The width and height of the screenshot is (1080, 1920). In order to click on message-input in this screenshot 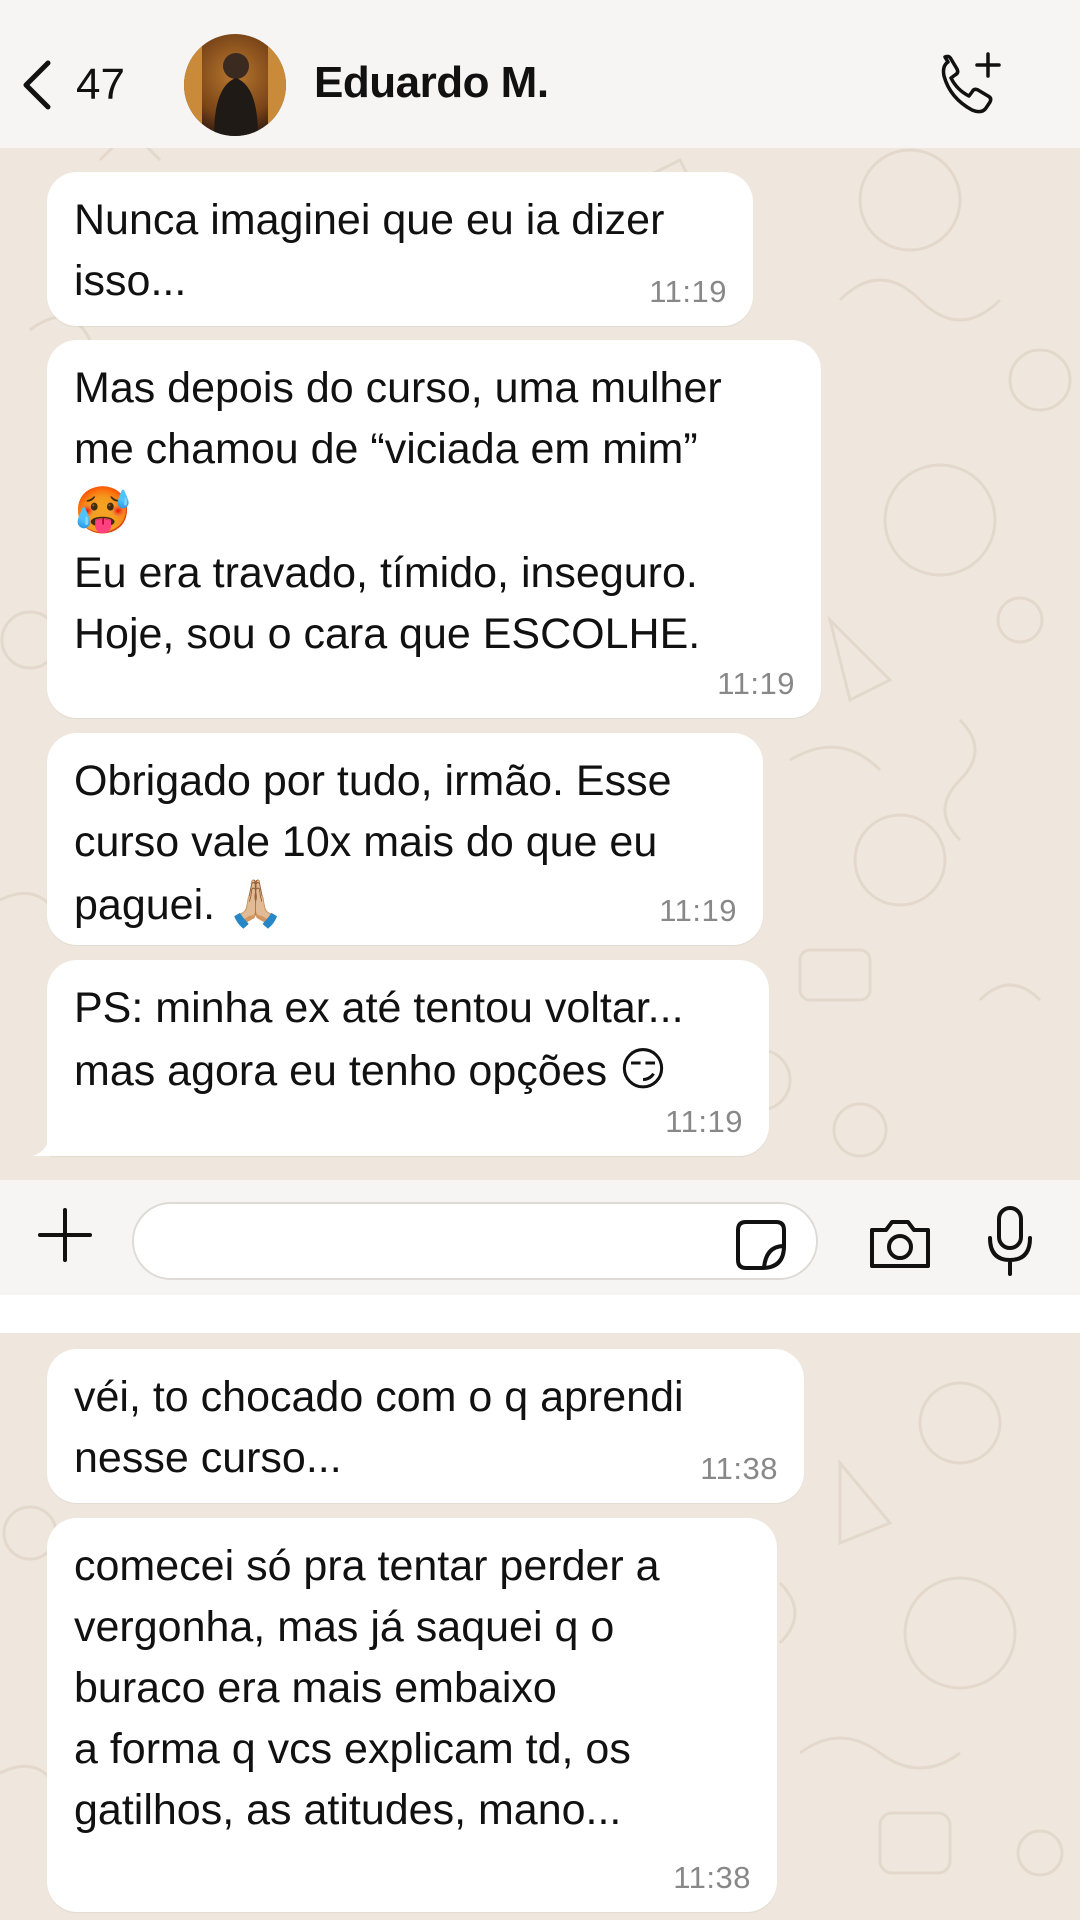, I will do `click(475, 1241)`.